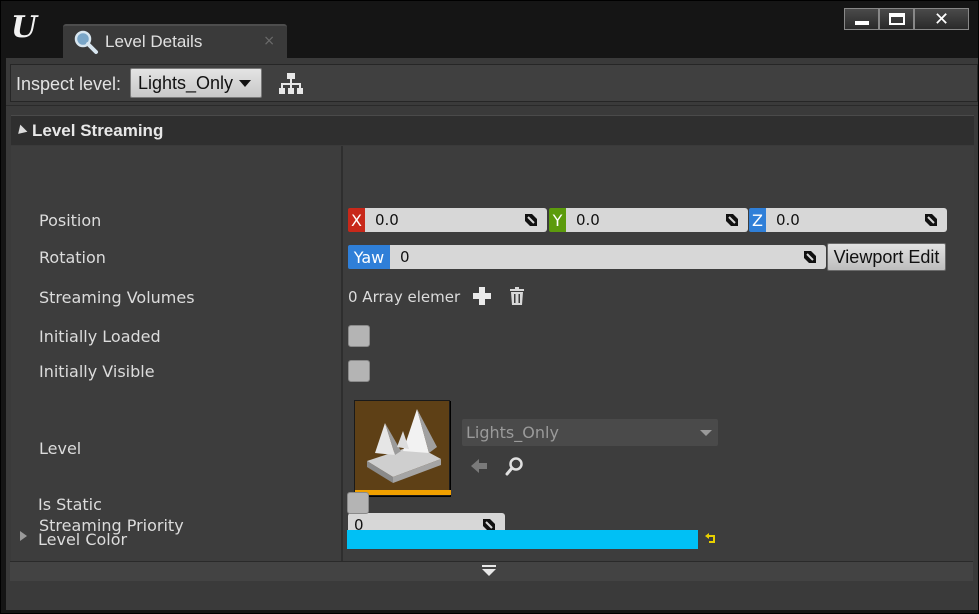  What do you see at coordinates (83, 539) in the screenshot?
I see `level-color-label: Level Color` at bounding box center [83, 539].